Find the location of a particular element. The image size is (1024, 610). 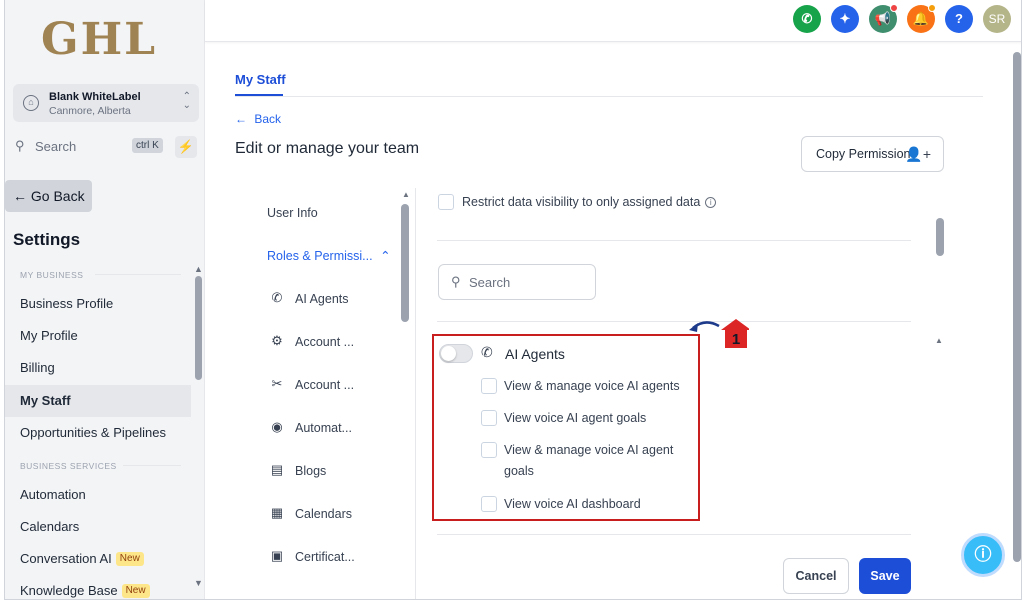

permission-label: View & manage voice AI agents is located at coordinates (592, 386).